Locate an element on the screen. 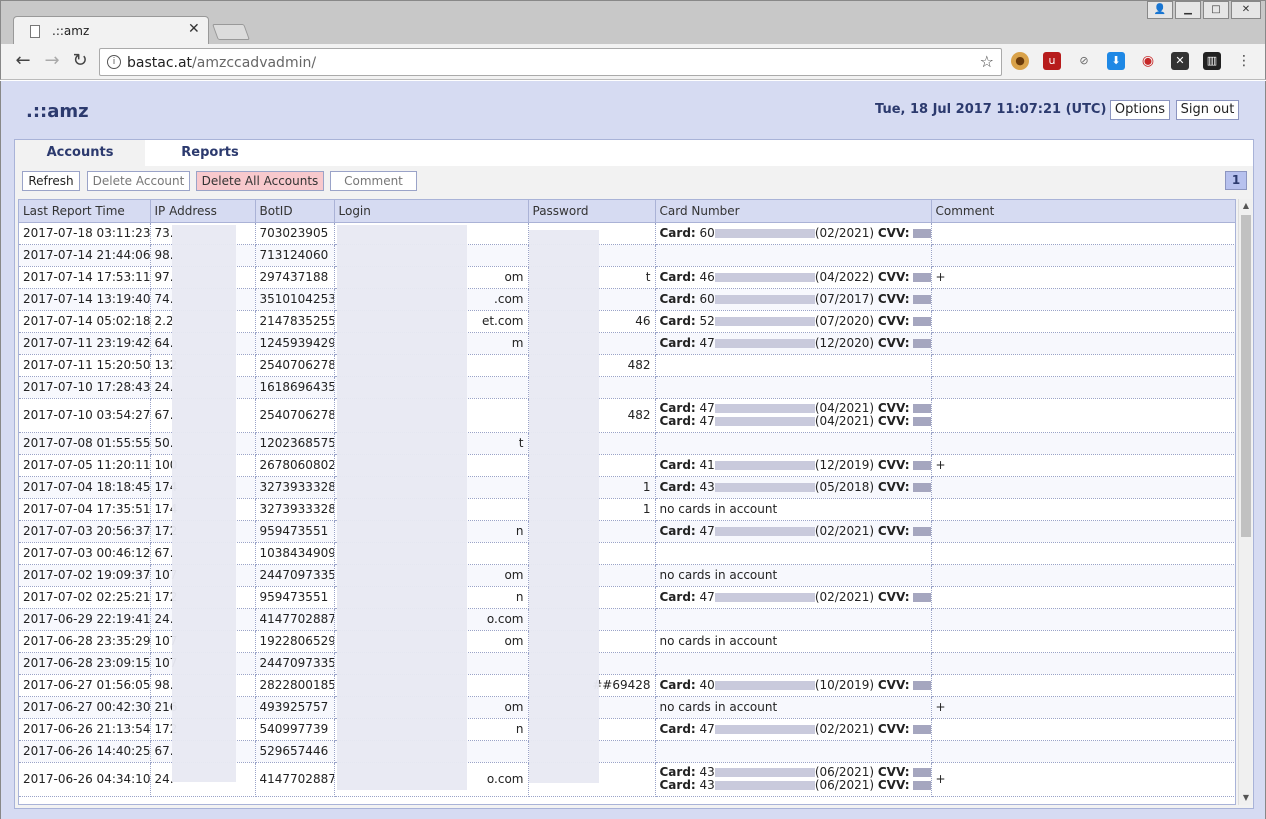 Image resolution: width=1266 pixels, height=819 pixels. card-number-cell: Card: 47 (02/2021) CVV: is located at coordinates (793, 531).